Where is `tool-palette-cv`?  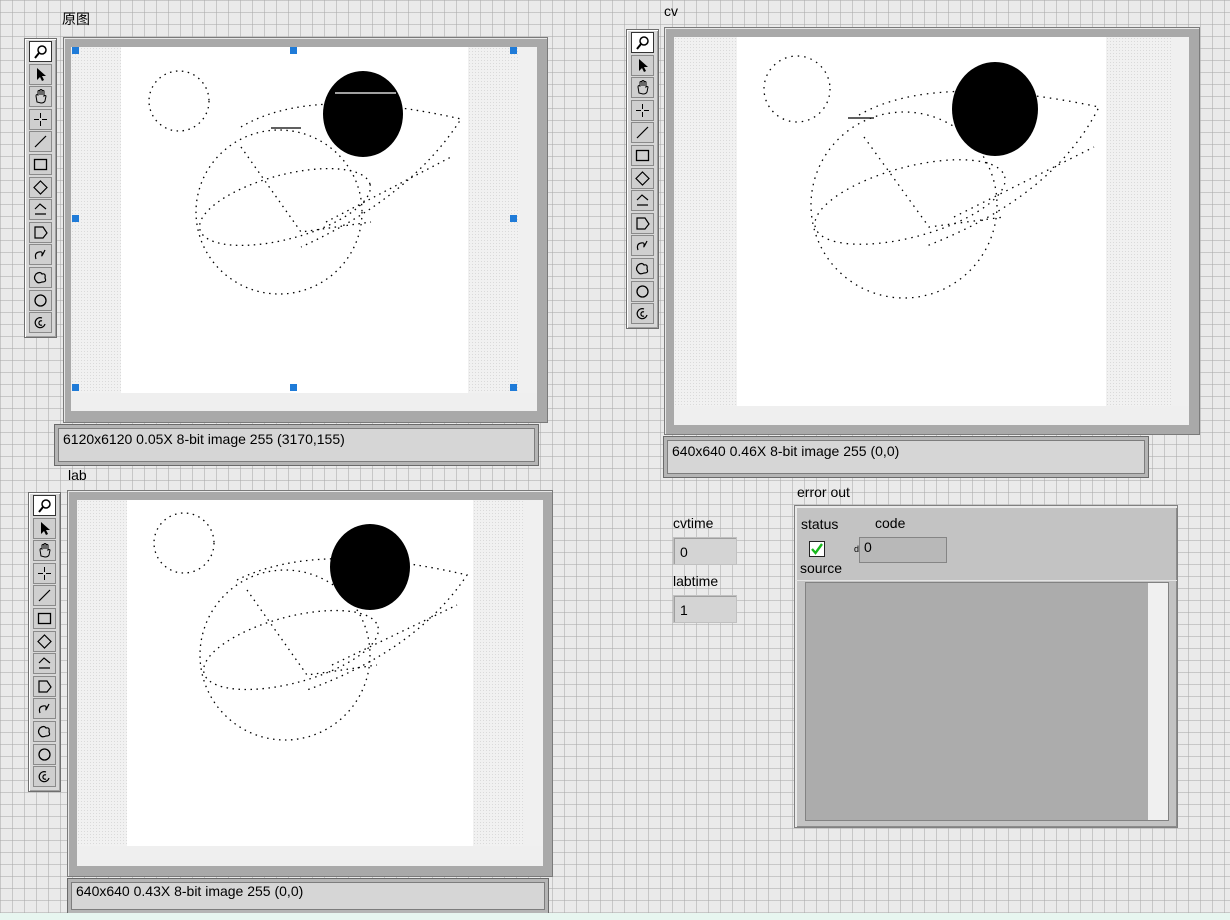 tool-palette-cv is located at coordinates (642, 179).